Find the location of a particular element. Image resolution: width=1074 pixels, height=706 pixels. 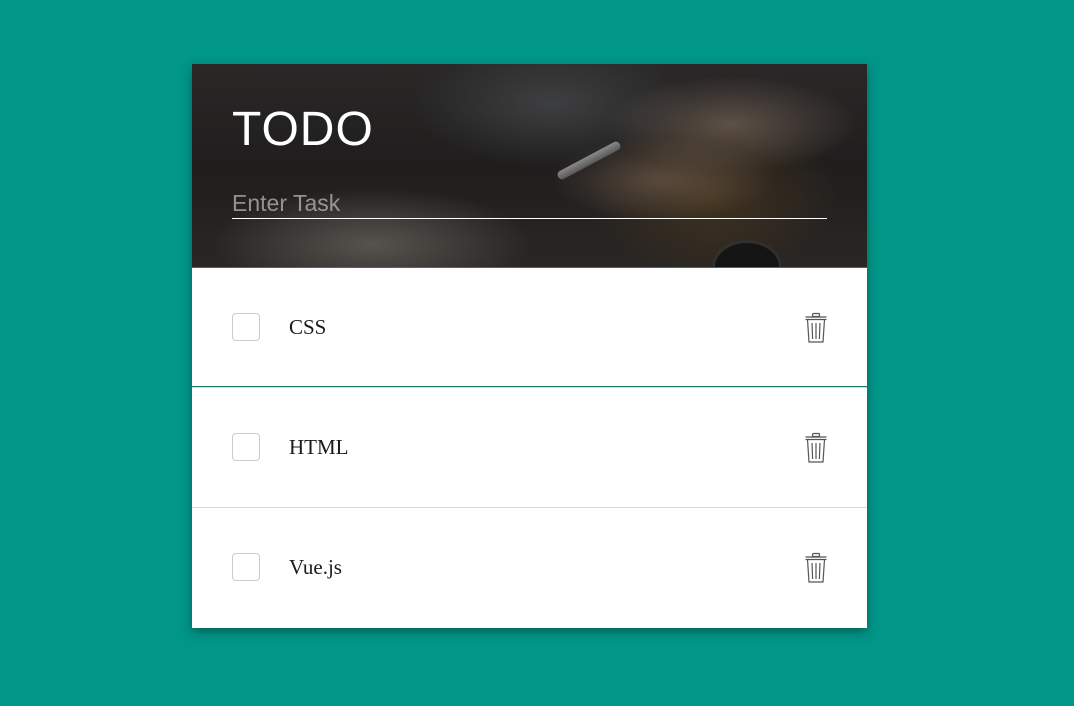

list-item: HTML is located at coordinates (529, 447).